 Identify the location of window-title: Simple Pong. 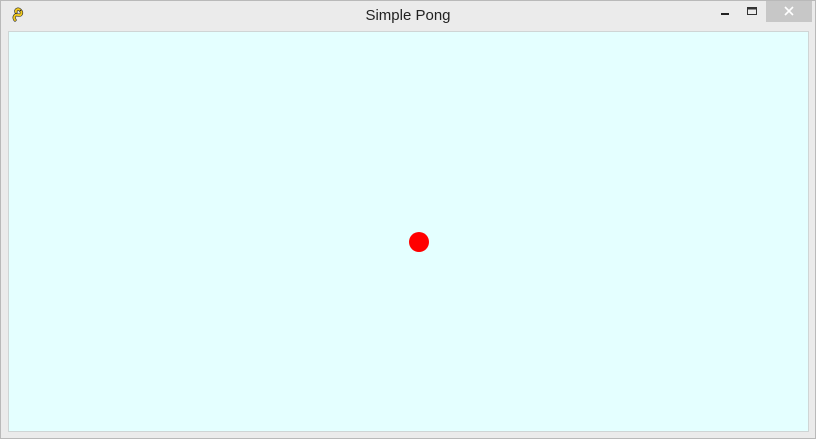
(408, 15).